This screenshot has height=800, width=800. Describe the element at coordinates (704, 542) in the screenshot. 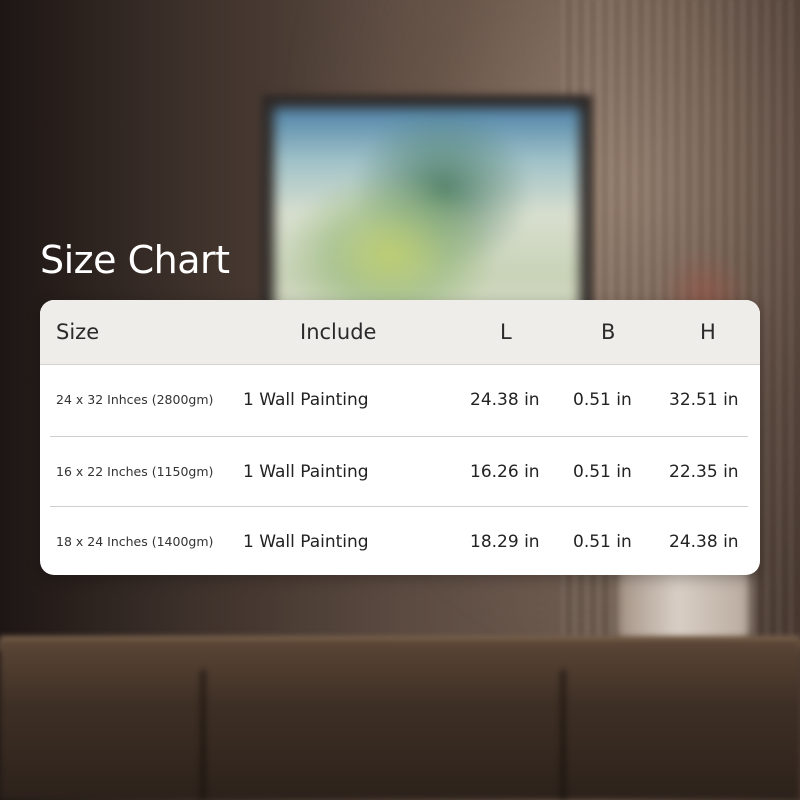

I see `cell-height: 24.38 in` at that location.